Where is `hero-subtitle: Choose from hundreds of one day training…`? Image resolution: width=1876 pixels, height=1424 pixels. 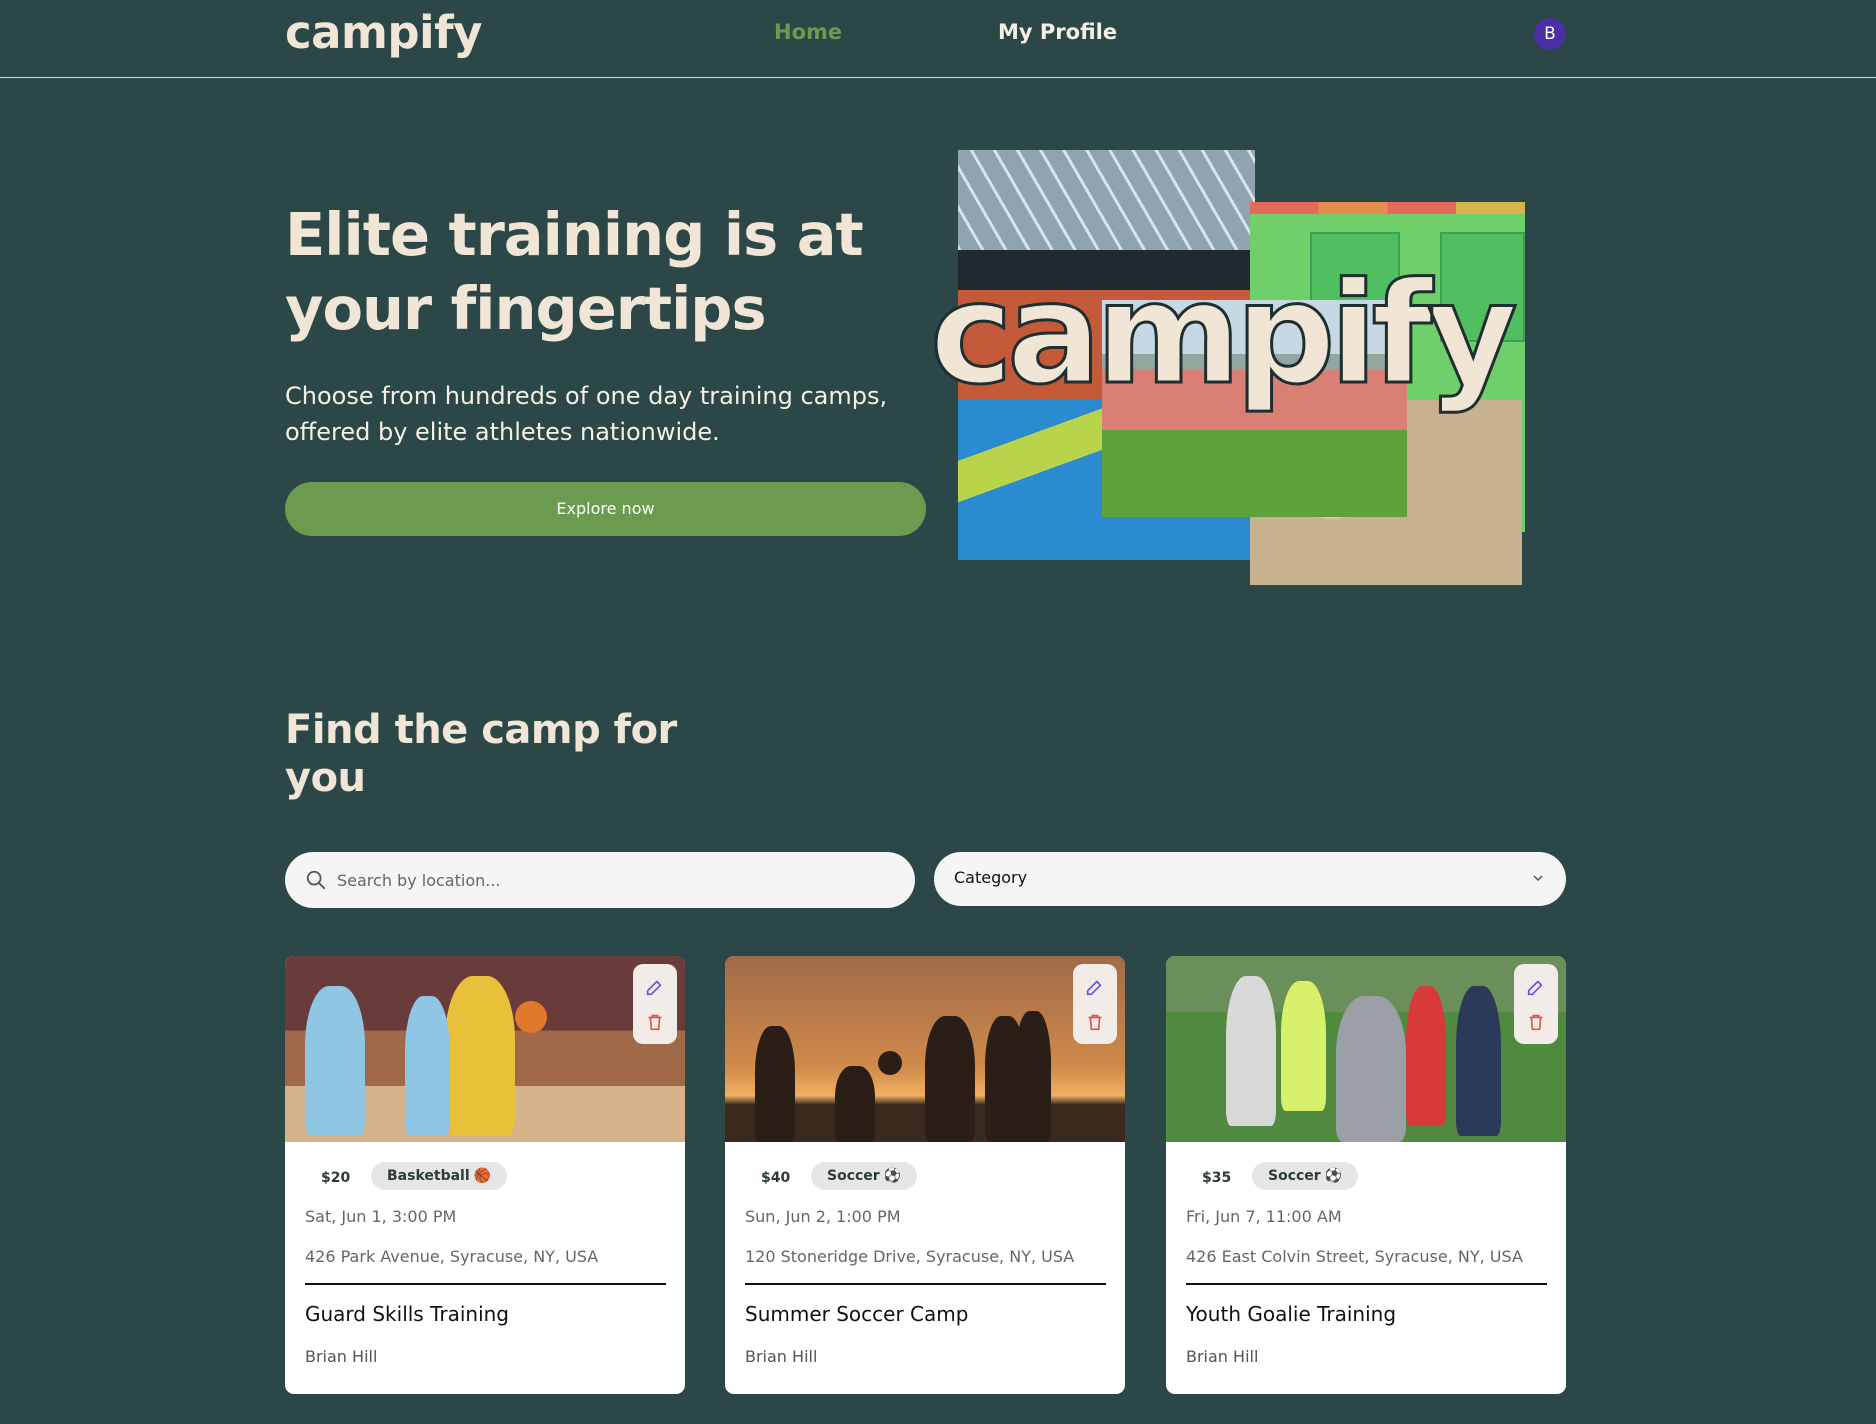
hero-subtitle: Choose from hundreds of one day training… is located at coordinates (586, 414).